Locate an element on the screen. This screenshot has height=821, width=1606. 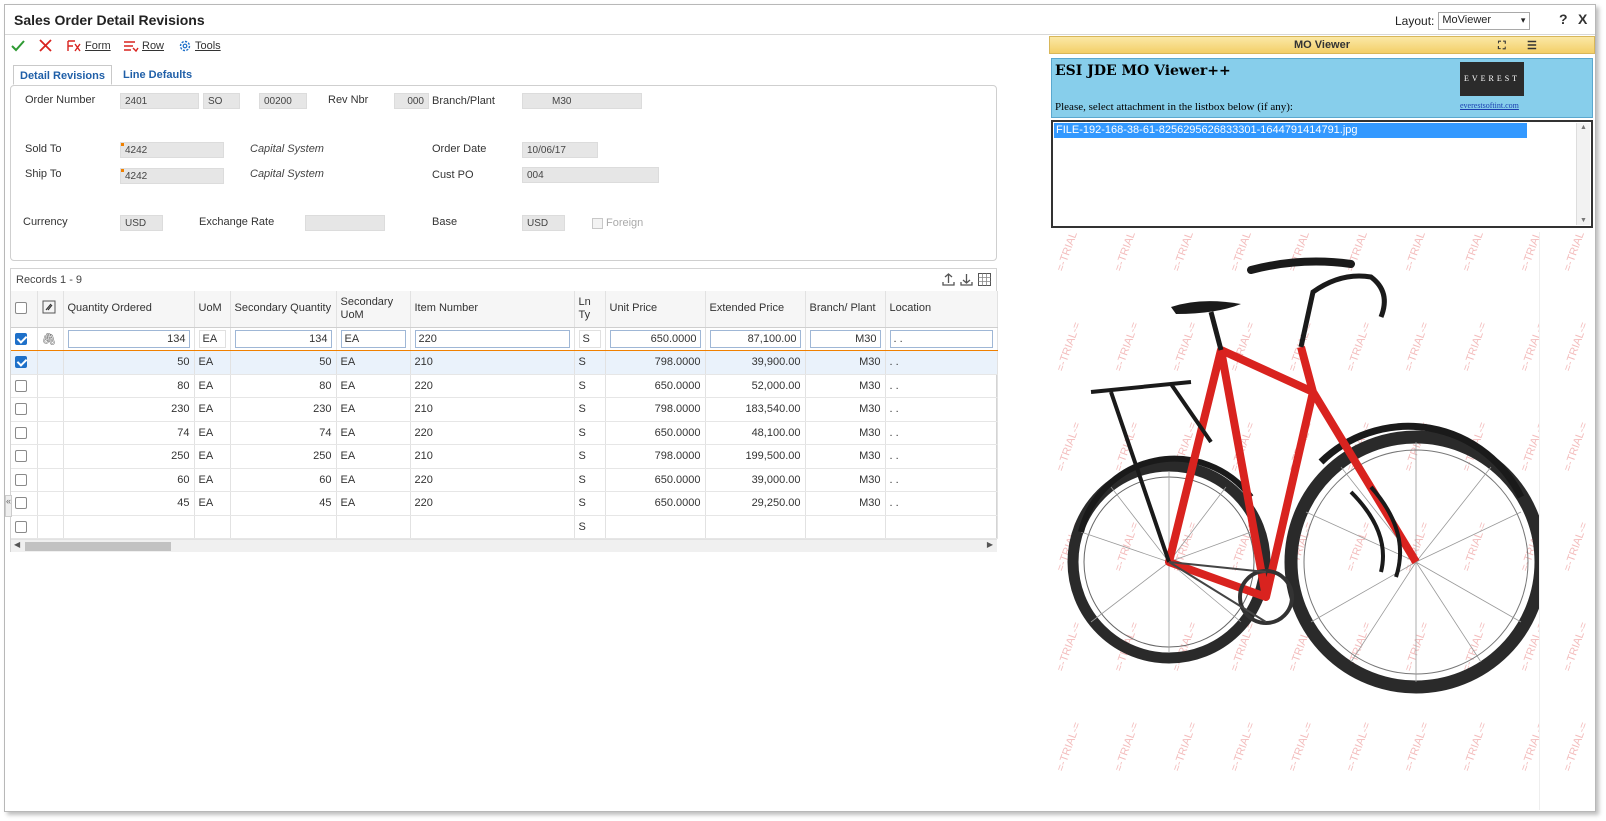
order-company-field: 00200 is located at coordinates (283, 101).